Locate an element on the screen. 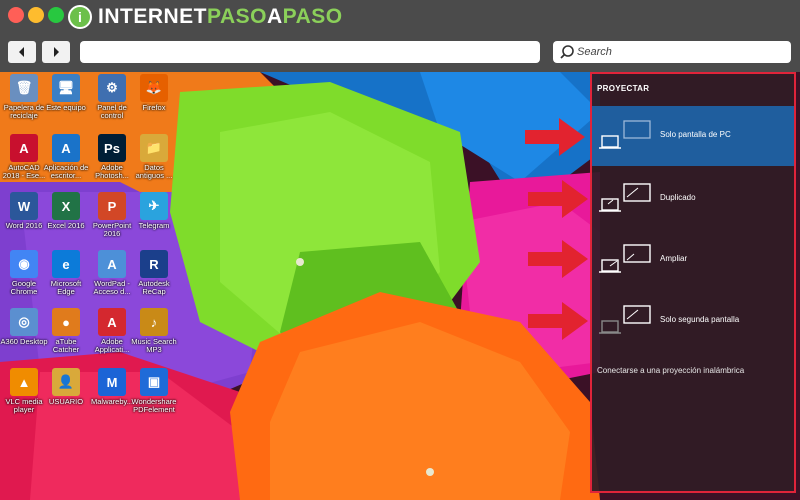 This screenshot has width=800, height=500. desktop-icon: ◎ A360 Desktop is located at coordinates (24, 327).